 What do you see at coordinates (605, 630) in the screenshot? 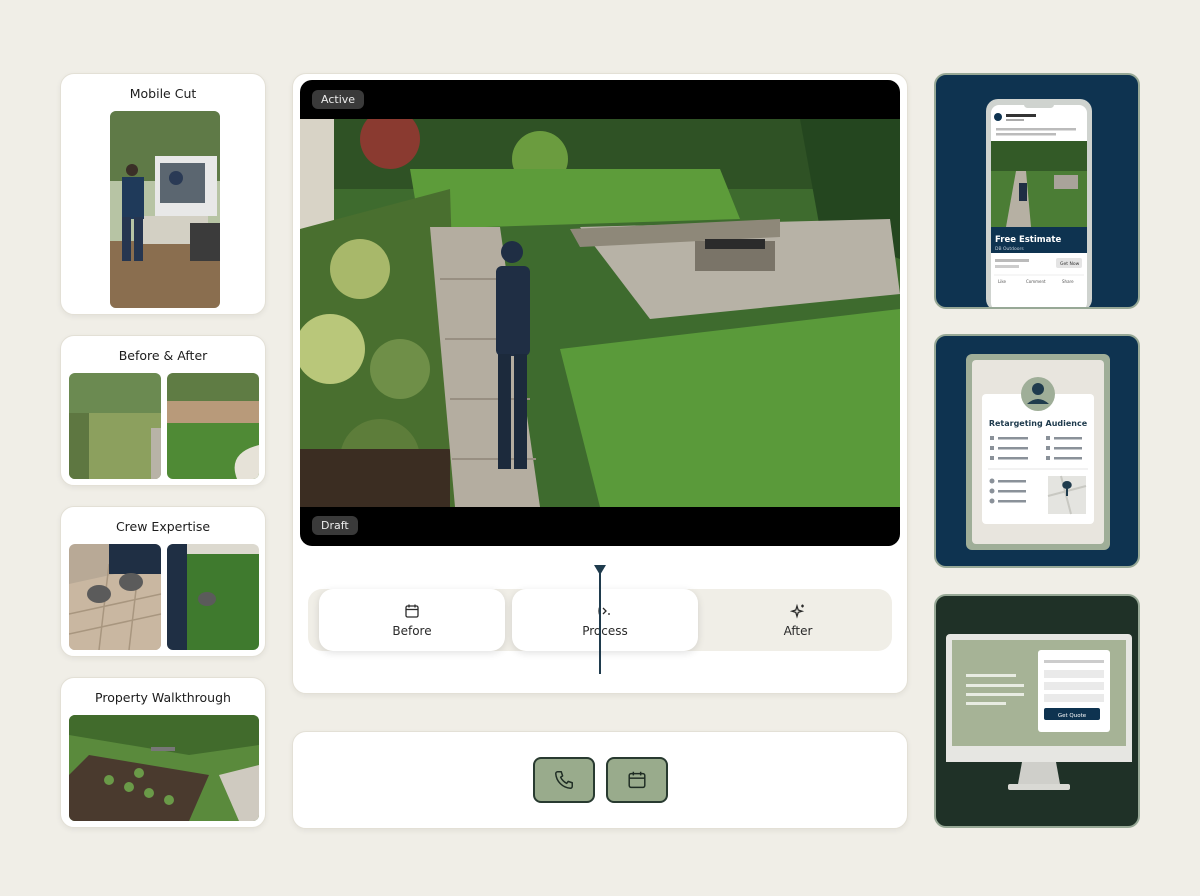
I see `segment-label: Process` at bounding box center [605, 630].